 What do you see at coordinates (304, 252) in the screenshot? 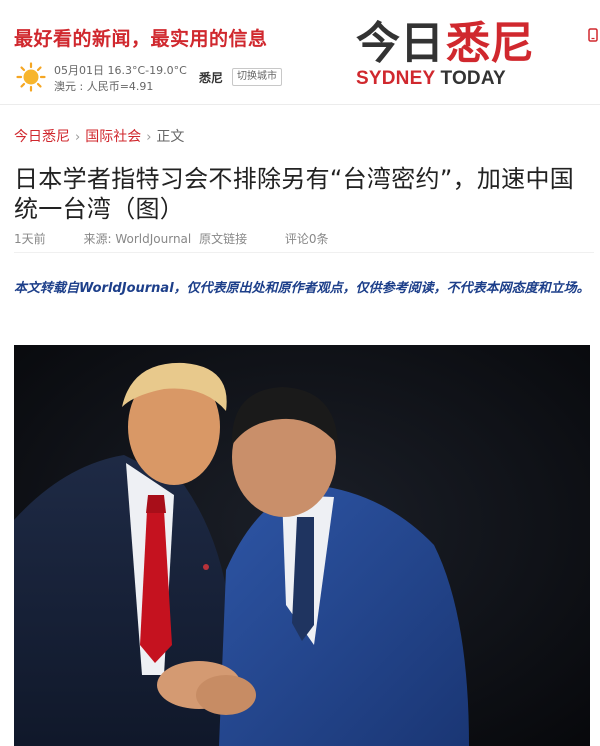
I see `meta-divider` at bounding box center [304, 252].